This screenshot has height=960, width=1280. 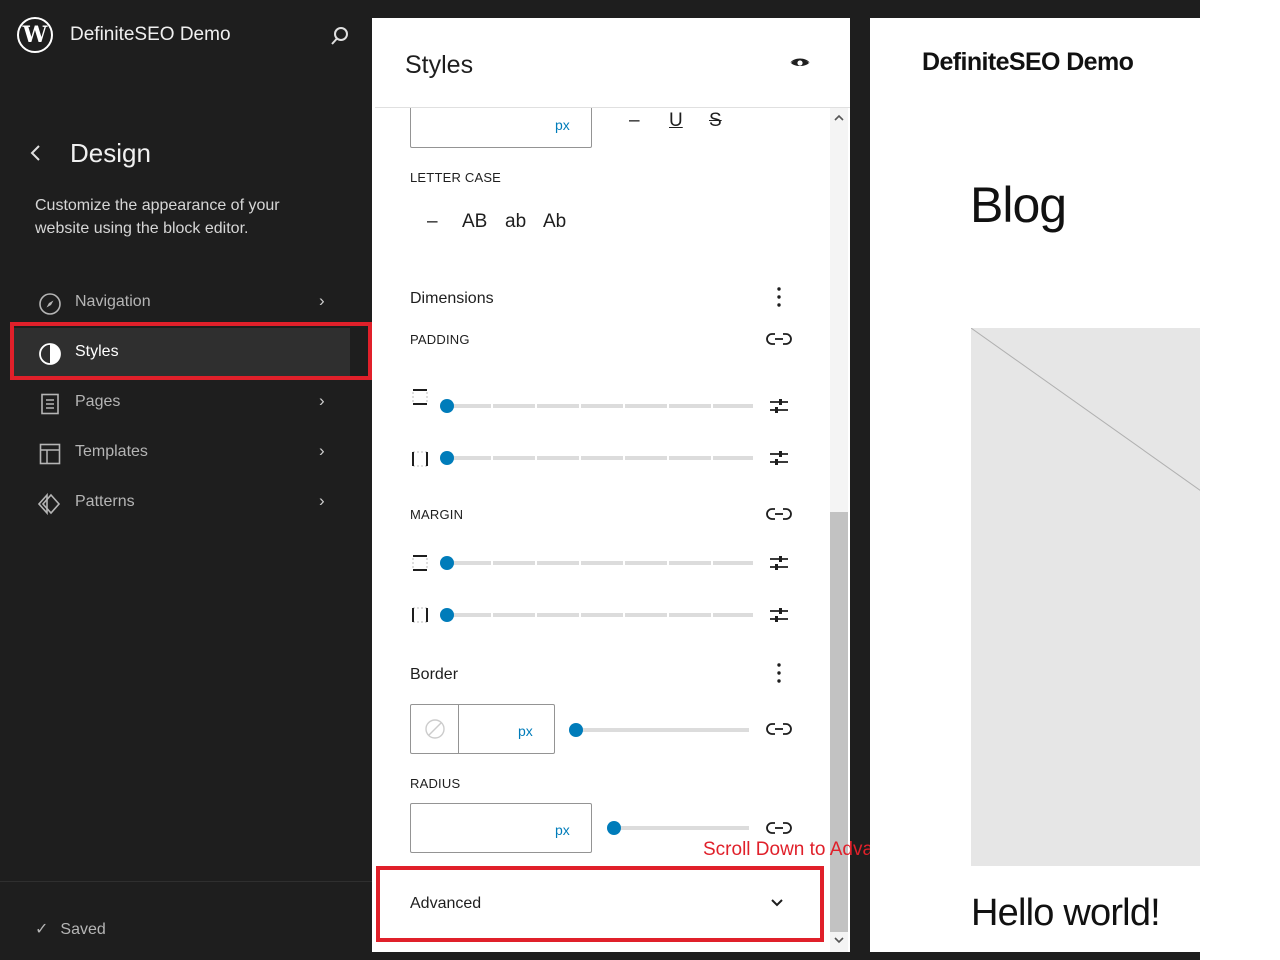 What do you see at coordinates (447, 458) in the screenshot?
I see `padding-horizontal-thumb` at bounding box center [447, 458].